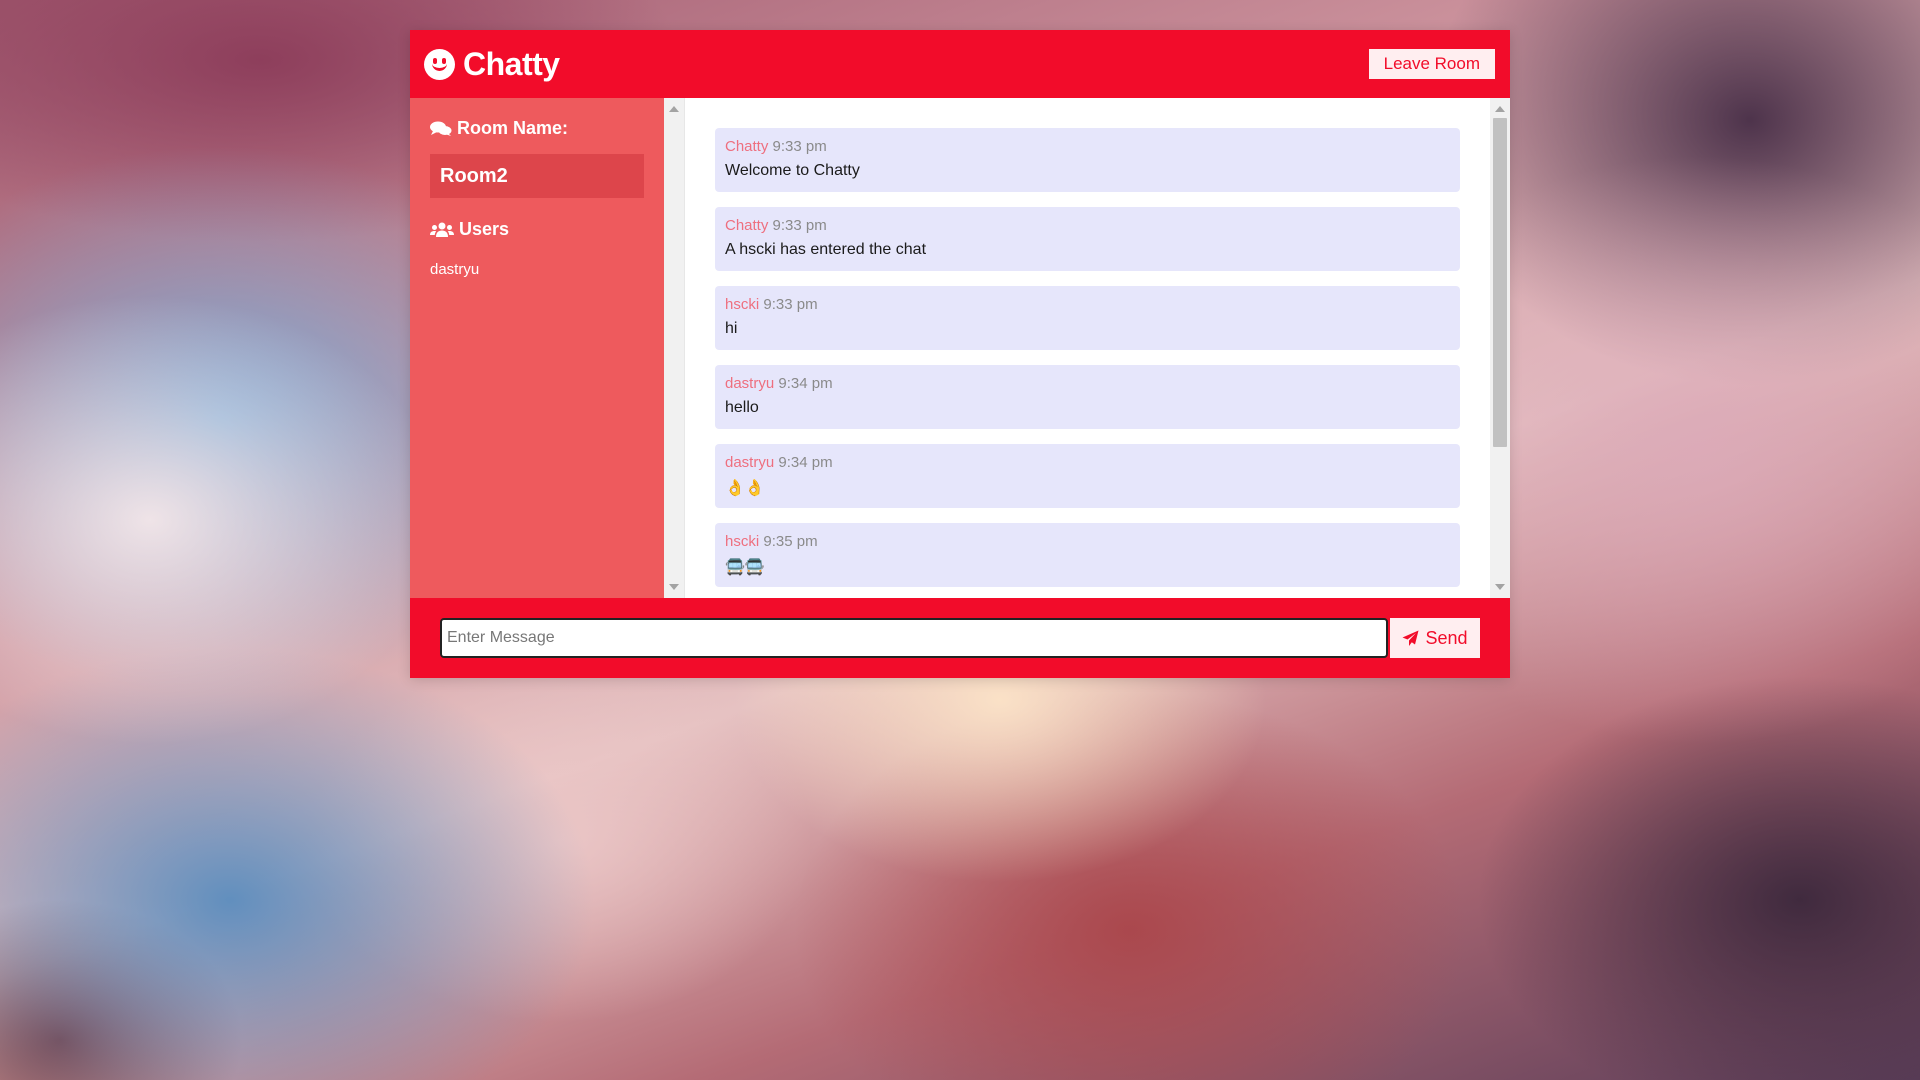  Describe the element at coordinates (1446, 637) in the screenshot. I see `send-label: Send` at that location.